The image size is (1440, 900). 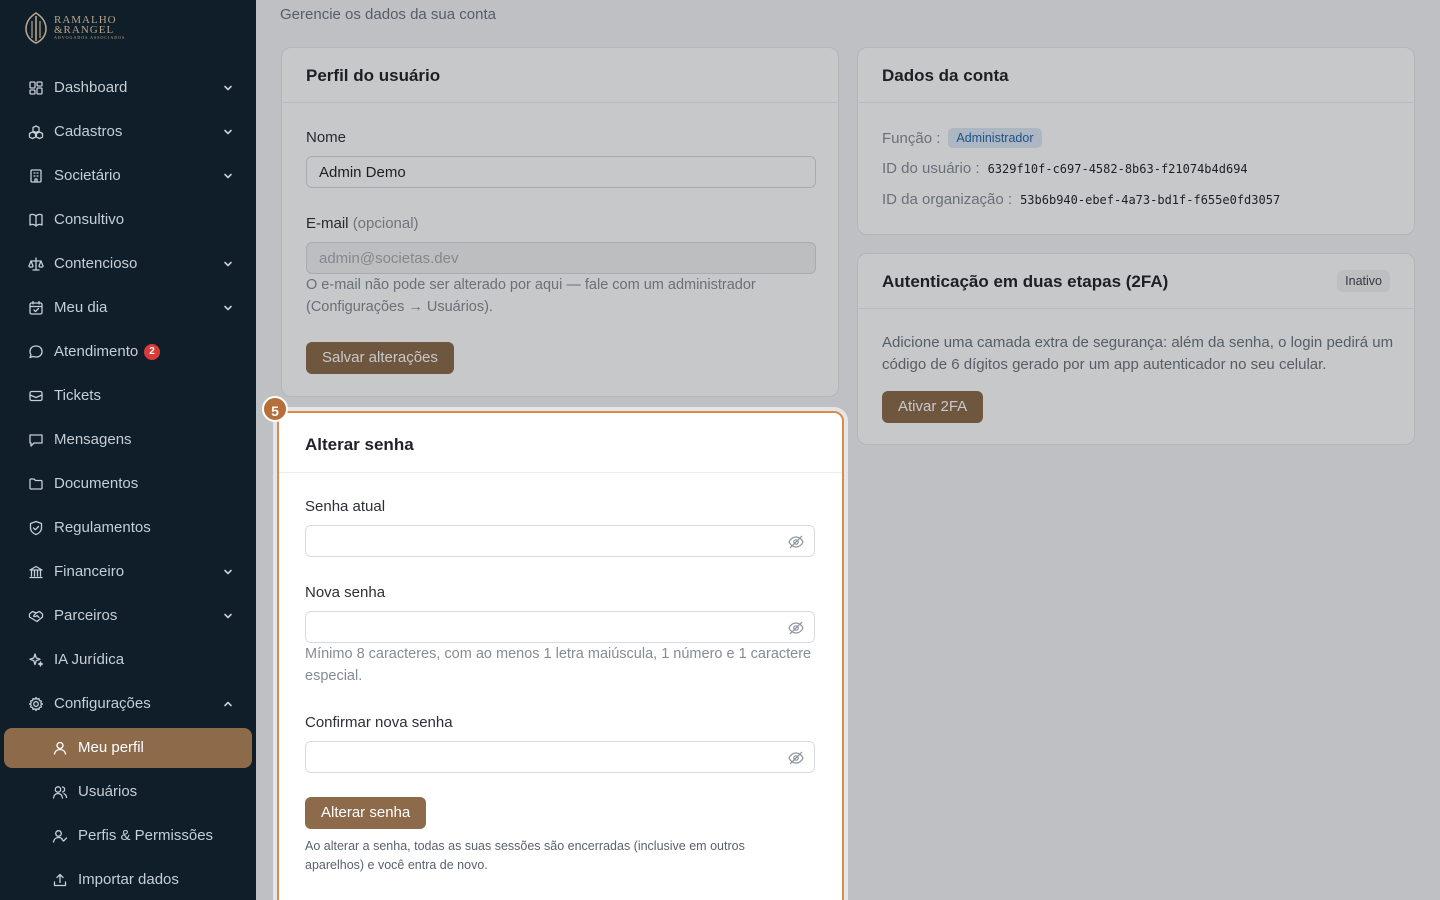 I want to click on sidebar-item-atendimento: Atendimento 2, so click(x=128, y=352).